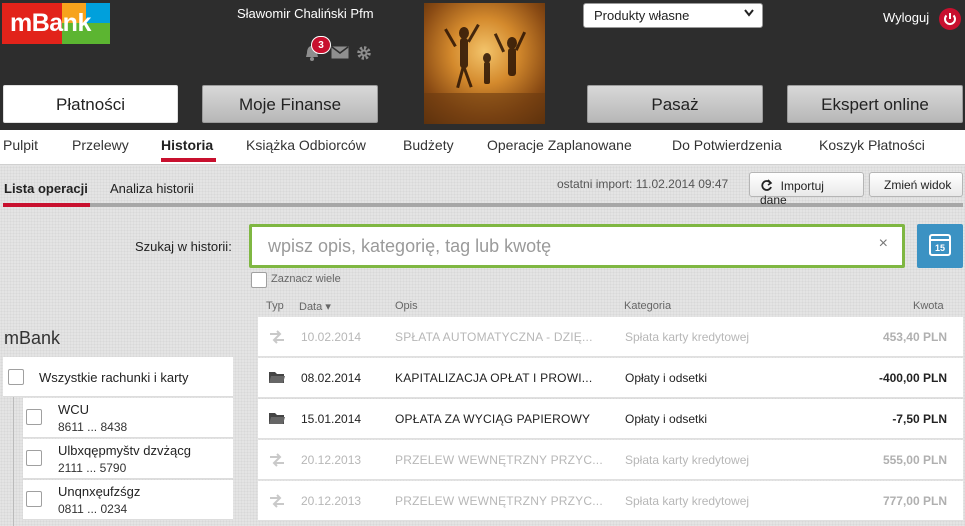 The height and width of the screenshot is (526, 965). What do you see at coordinates (128, 459) in the screenshot?
I see `account-item: Ulbxqępmyštv dzvżącg 2111 ... 5790` at bounding box center [128, 459].